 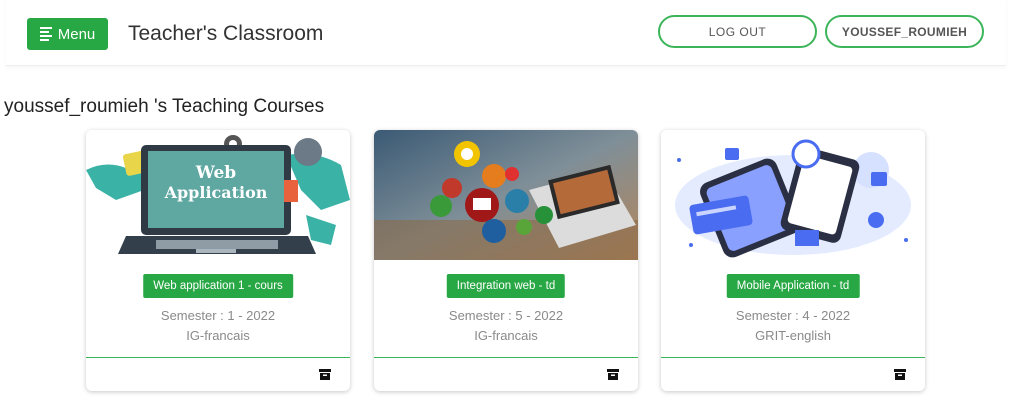 What do you see at coordinates (506, 286) in the screenshot?
I see `course-title-badge: Integration web - td` at bounding box center [506, 286].